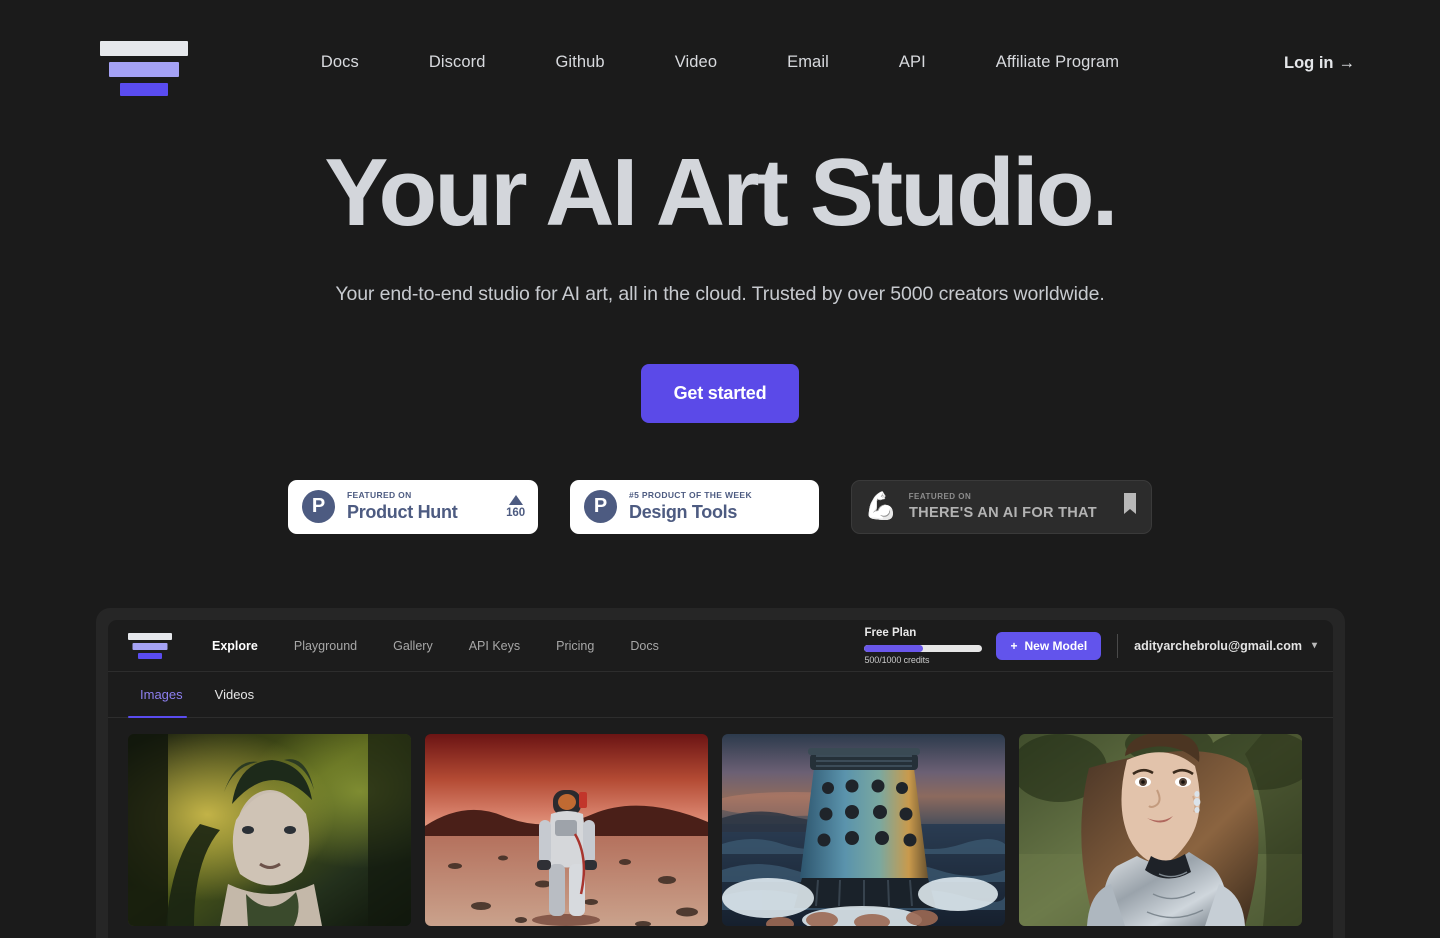  What do you see at coordinates (1130, 506) in the screenshot?
I see `bookmark-icon` at bounding box center [1130, 506].